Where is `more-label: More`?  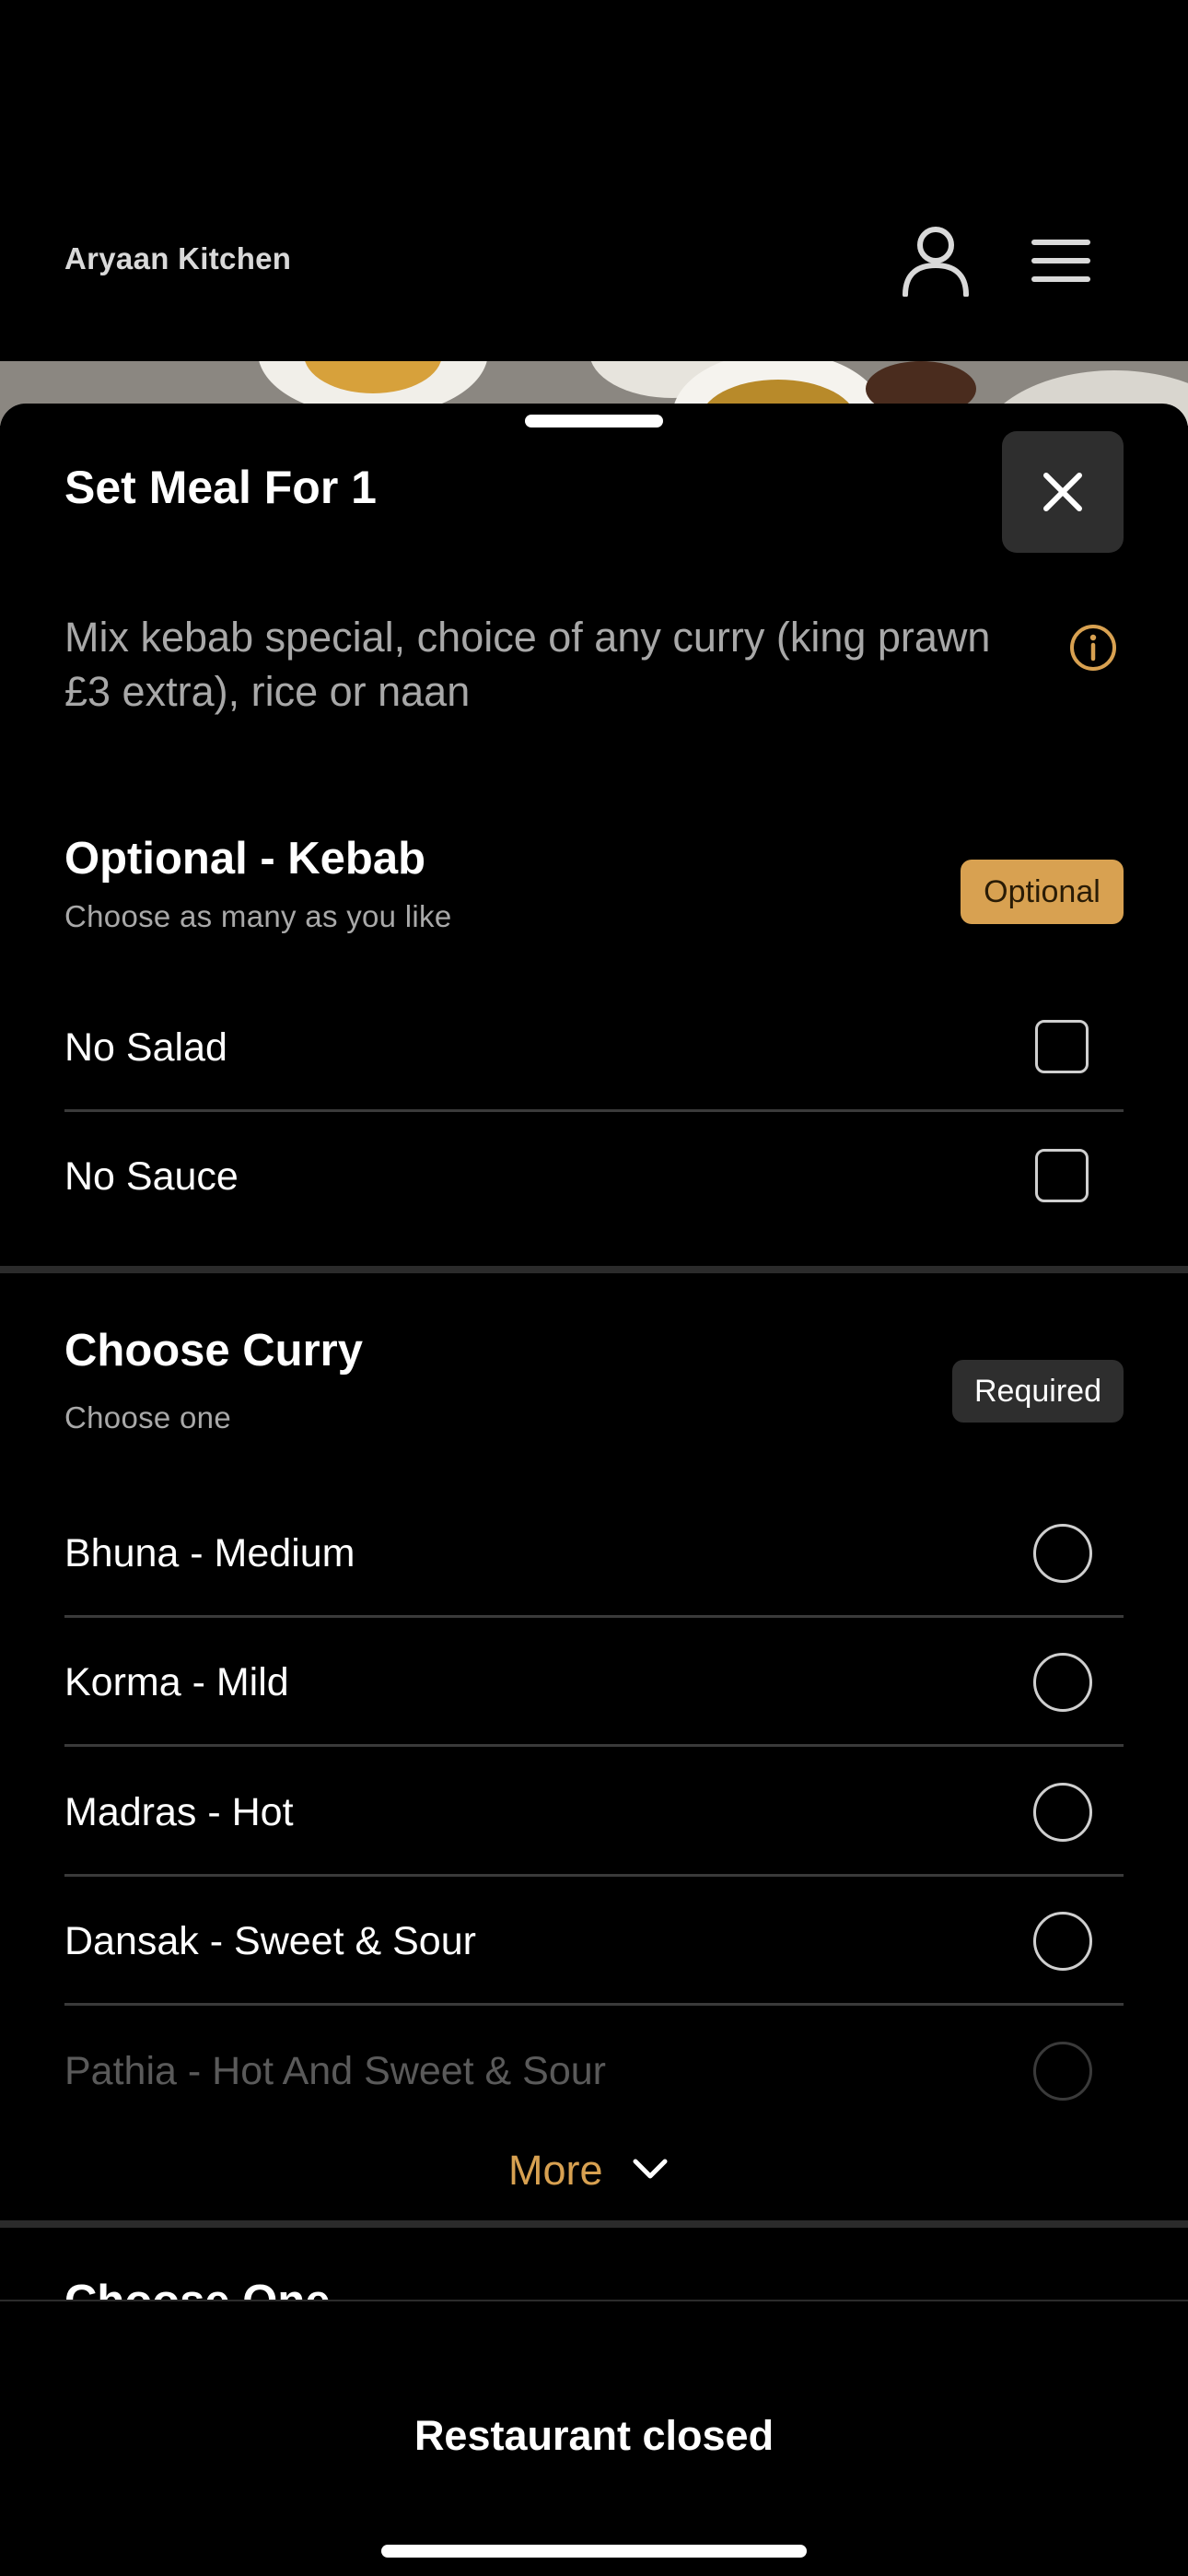
more-label: More is located at coordinates (555, 2170).